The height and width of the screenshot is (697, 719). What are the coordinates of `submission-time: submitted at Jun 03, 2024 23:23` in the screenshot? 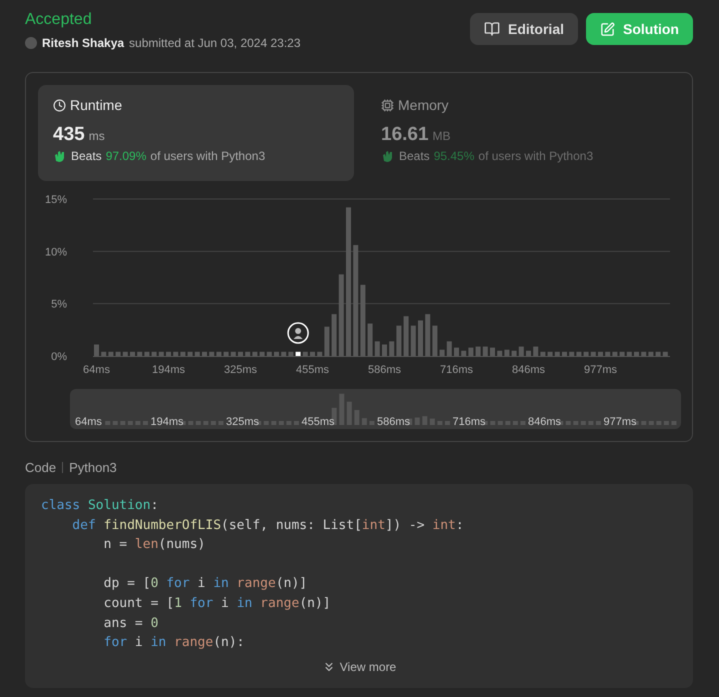 It's located at (215, 43).